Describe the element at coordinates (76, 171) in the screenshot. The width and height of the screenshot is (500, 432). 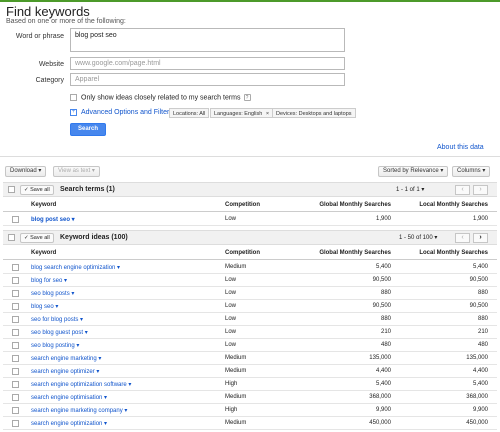
I see `view-as-text-button: View as text ▾` at that location.